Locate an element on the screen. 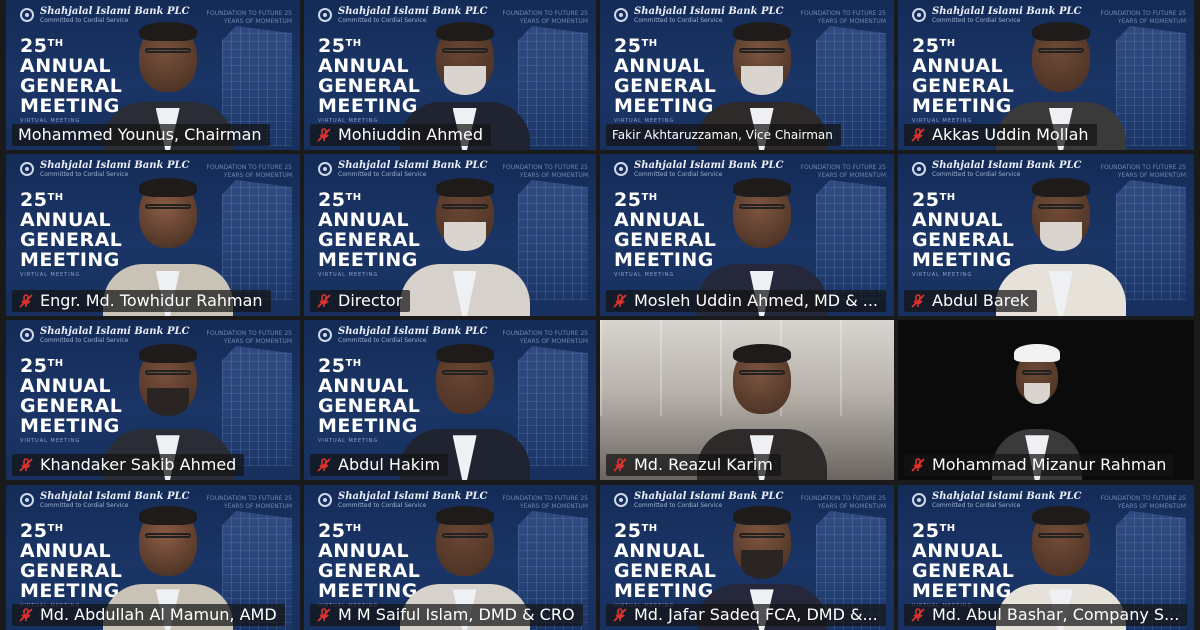 The width and height of the screenshot is (1200, 630). building-graphic is located at coordinates (1151, 240).